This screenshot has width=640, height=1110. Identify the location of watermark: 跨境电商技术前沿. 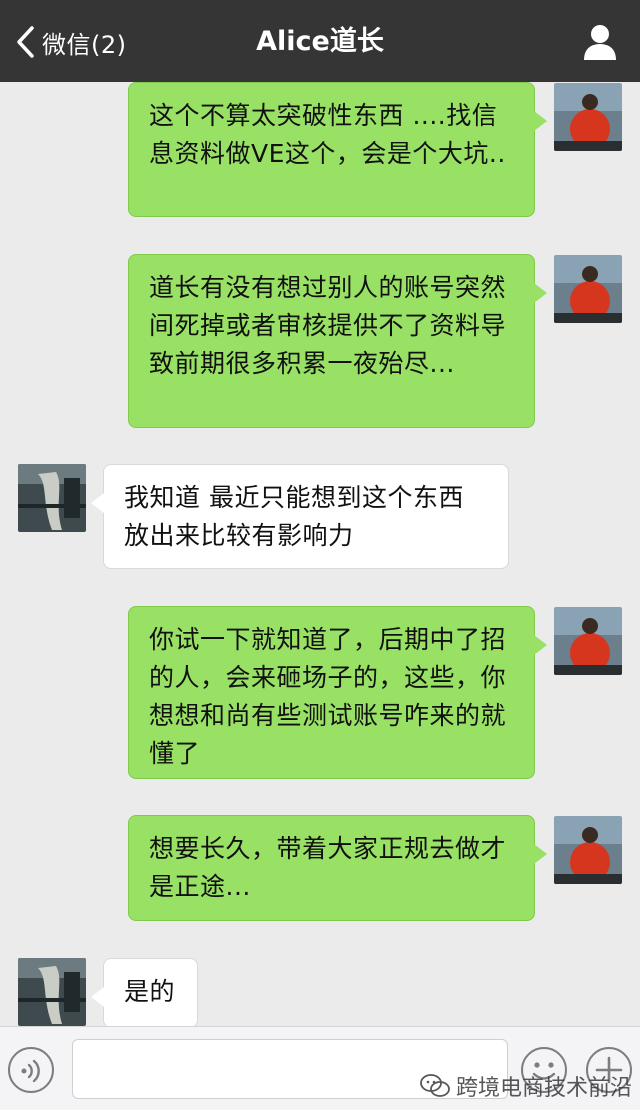
(526, 1086).